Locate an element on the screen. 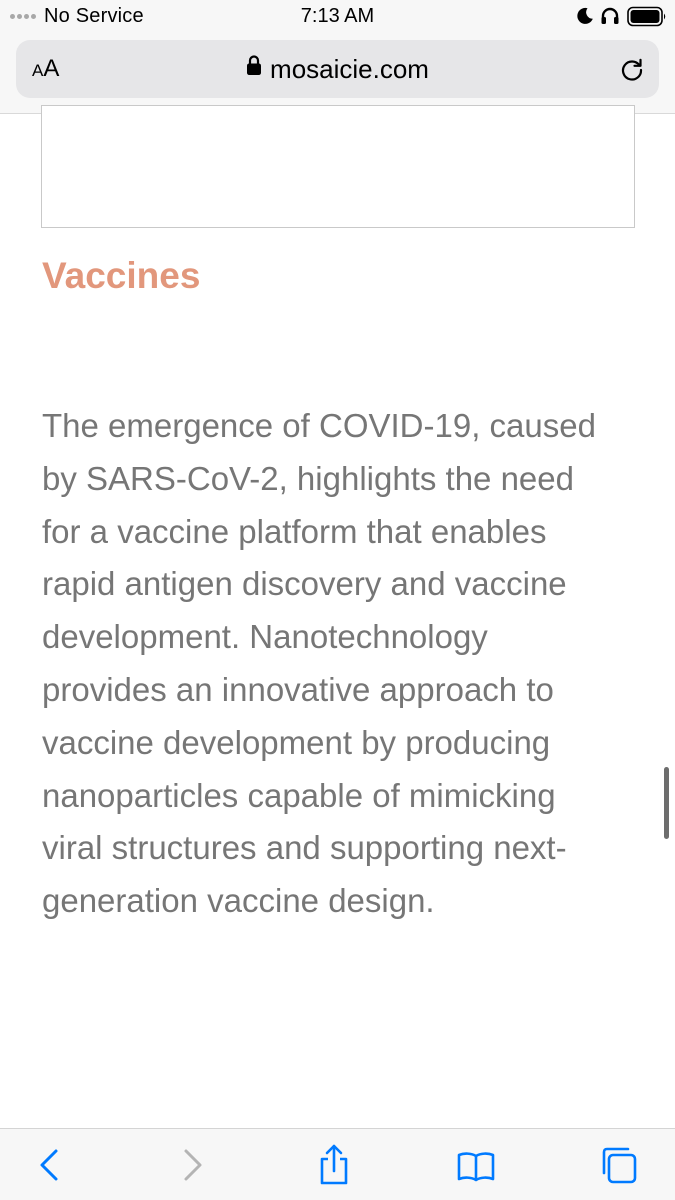  forward-button is located at coordinates (192, 1165).